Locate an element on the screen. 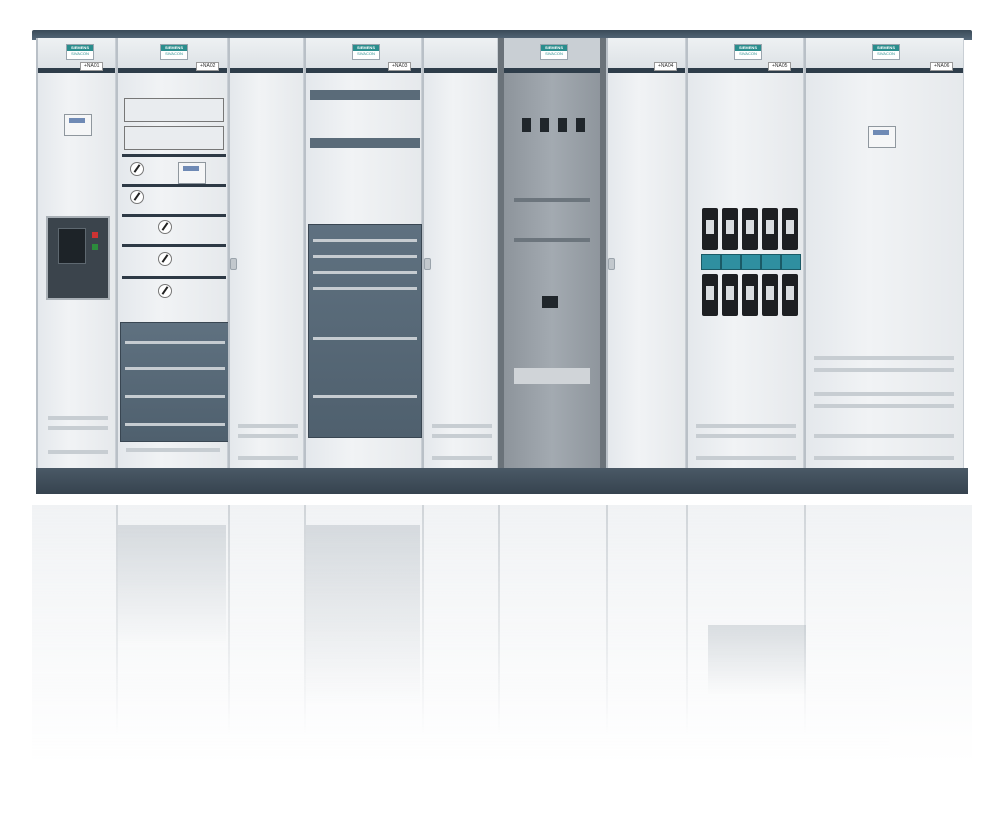  cabinet-3-blank is located at coordinates (266, 253).